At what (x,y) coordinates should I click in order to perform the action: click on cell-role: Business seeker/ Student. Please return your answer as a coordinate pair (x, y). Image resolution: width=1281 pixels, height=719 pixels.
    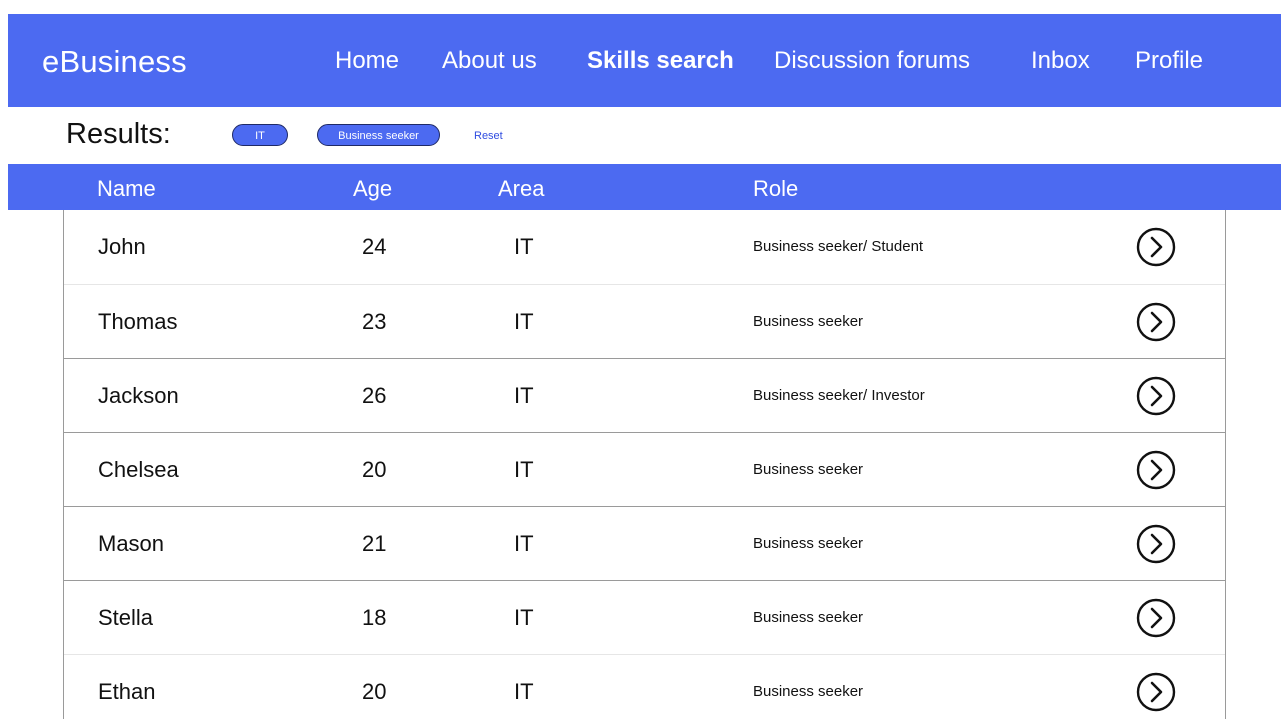
    Looking at the image, I should click on (838, 246).